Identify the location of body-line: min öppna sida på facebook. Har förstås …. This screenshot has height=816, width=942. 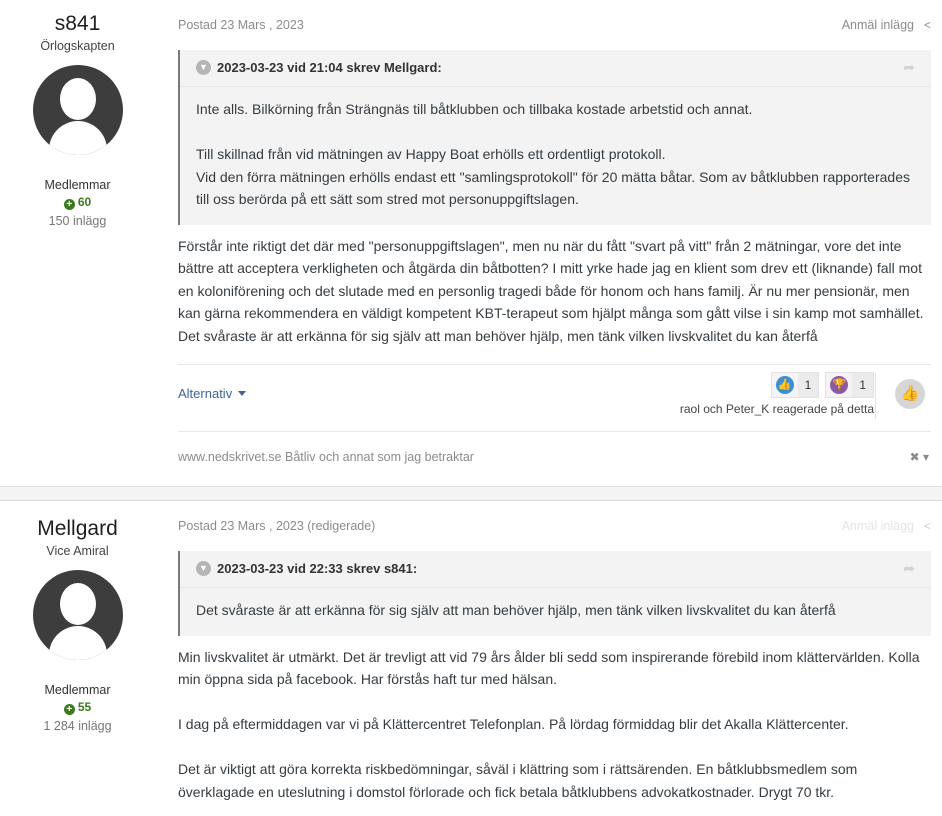
(367, 679).